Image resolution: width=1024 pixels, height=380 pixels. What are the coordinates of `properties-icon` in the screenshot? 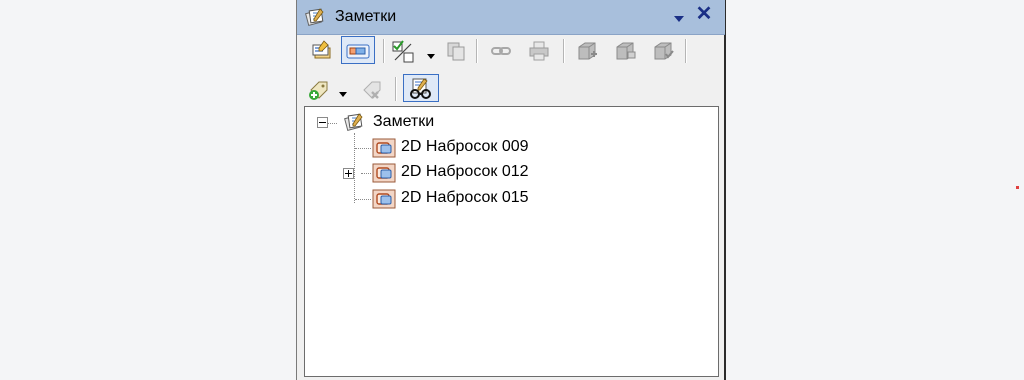 It's located at (321, 49).